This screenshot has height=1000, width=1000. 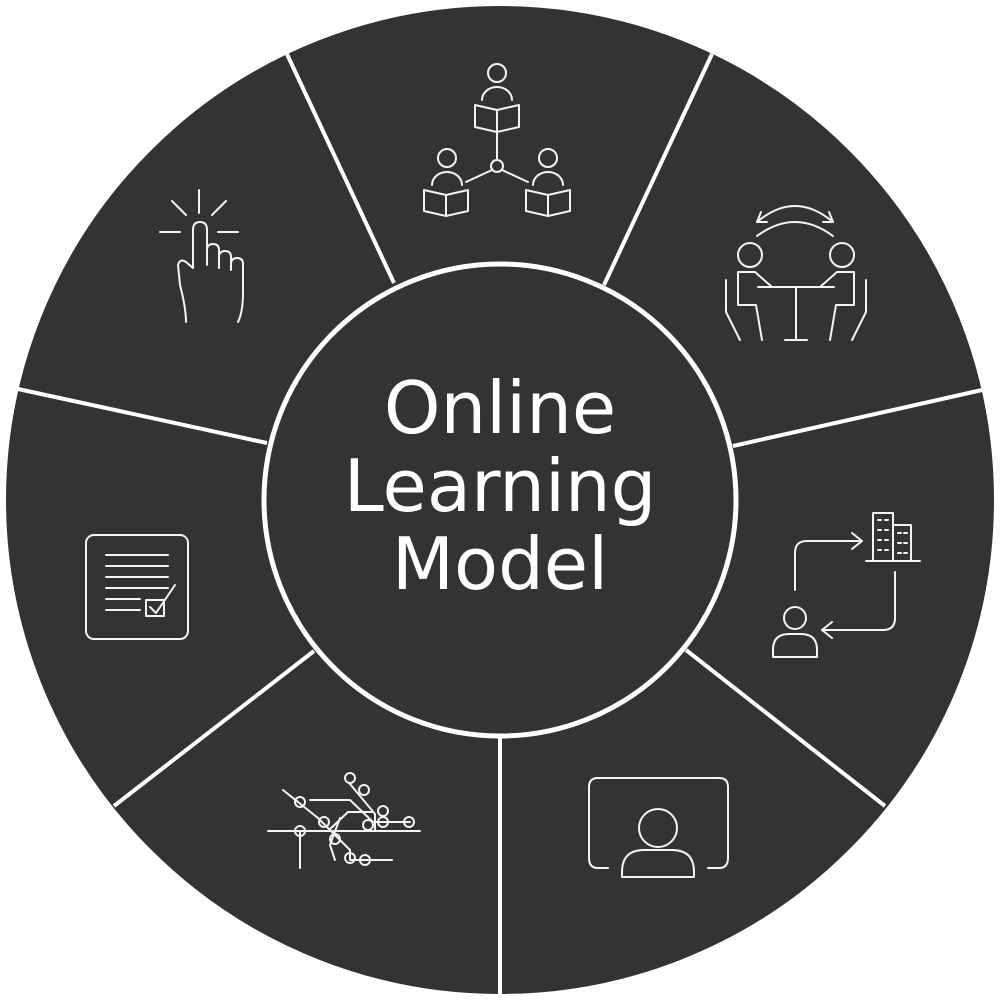 I want to click on title-line-3: Model, so click(x=500, y=563).